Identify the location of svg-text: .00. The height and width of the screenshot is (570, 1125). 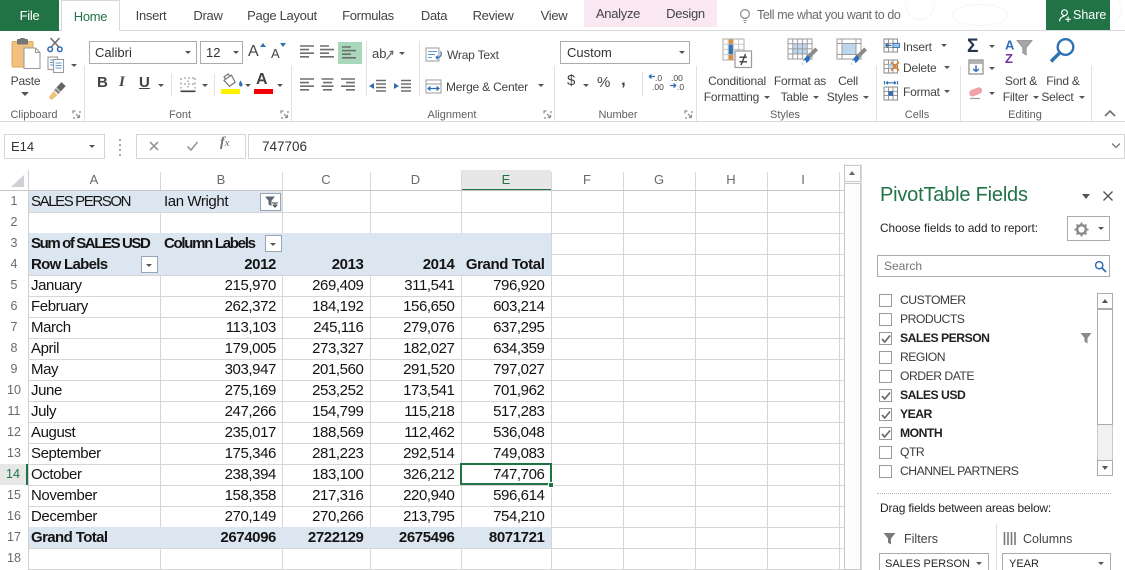
(658, 87).